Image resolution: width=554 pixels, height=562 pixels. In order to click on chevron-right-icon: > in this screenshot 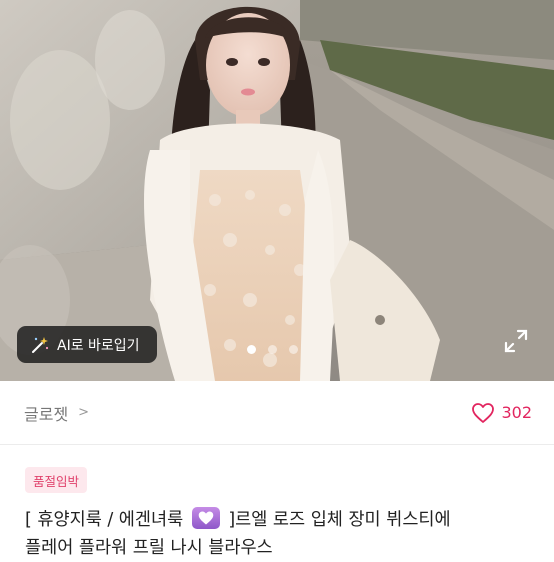, I will do `click(84, 412)`.